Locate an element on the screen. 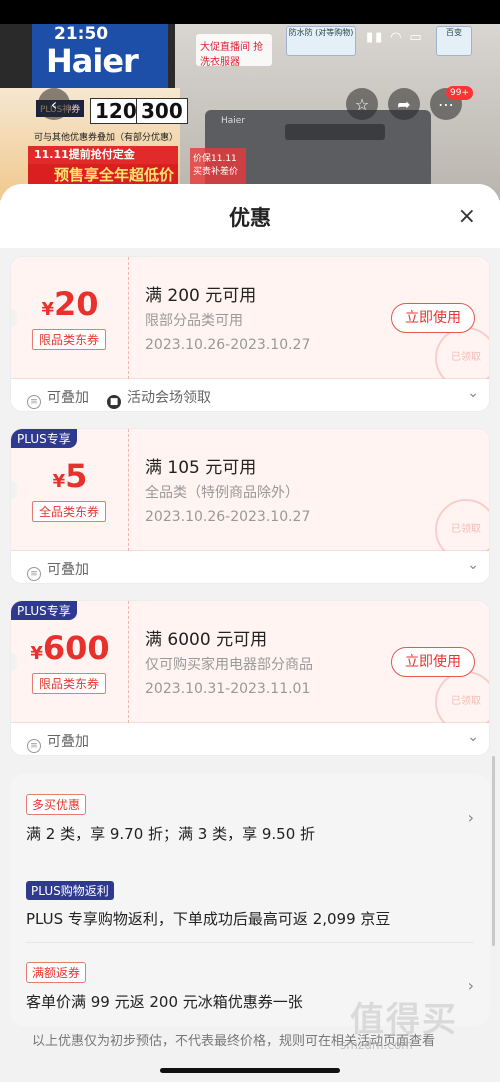  price-protect-badge: 价保11.11 买贵补差价 is located at coordinates (218, 168).